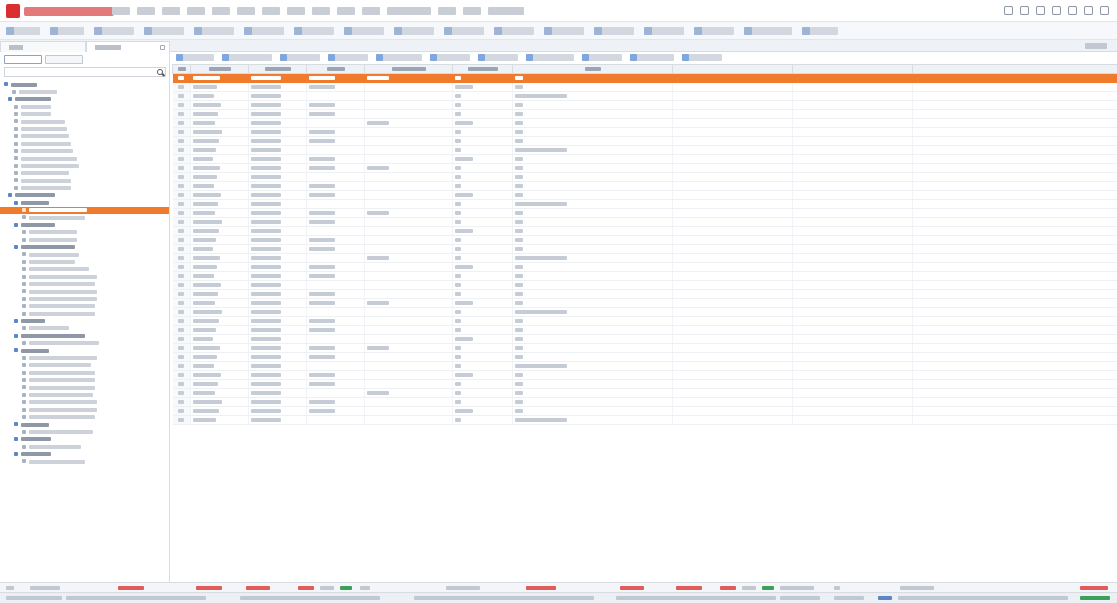 The height and width of the screenshot is (603, 1117). I want to click on sidebar-tab, so click(23, 59).